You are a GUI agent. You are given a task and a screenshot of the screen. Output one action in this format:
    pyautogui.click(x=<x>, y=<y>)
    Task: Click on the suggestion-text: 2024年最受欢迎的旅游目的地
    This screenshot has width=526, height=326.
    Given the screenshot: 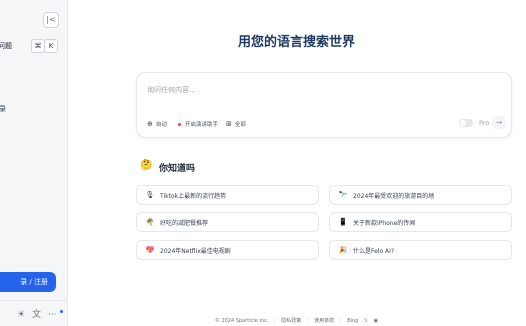 What is the action you would take?
    pyautogui.click(x=394, y=196)
    